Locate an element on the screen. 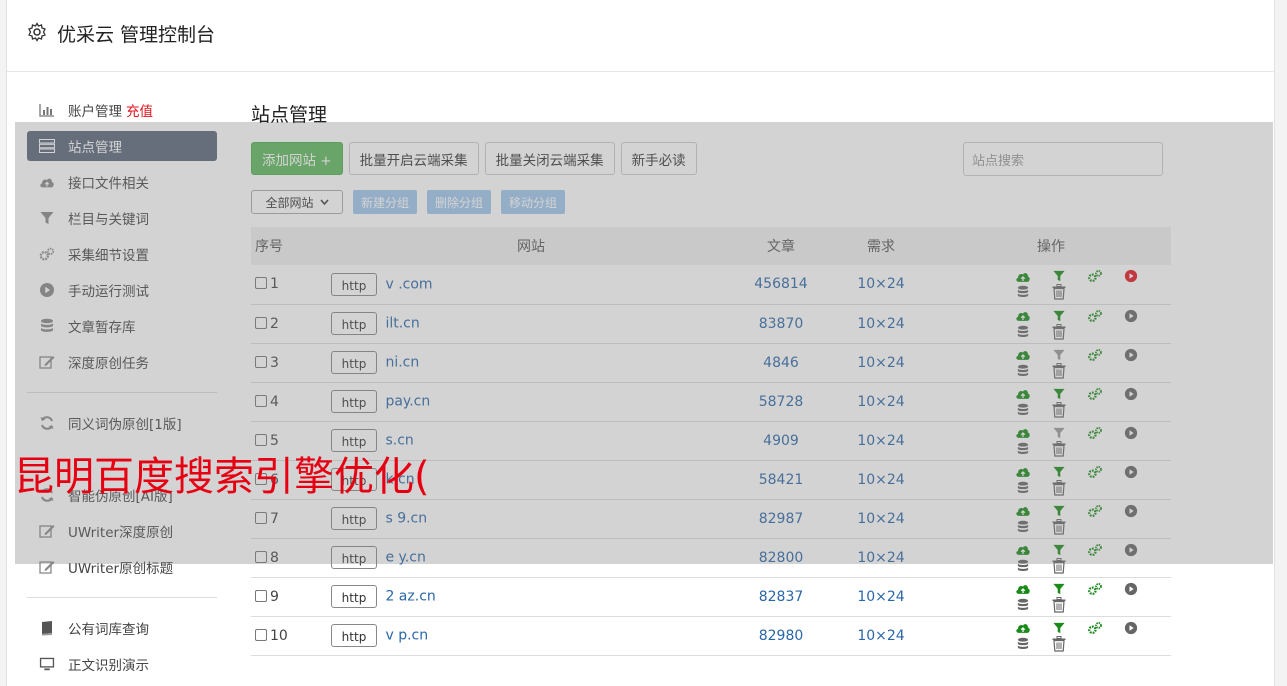  batch-open-cloud-button: 批量开启云端采集 is located at coordinates (413, 158).